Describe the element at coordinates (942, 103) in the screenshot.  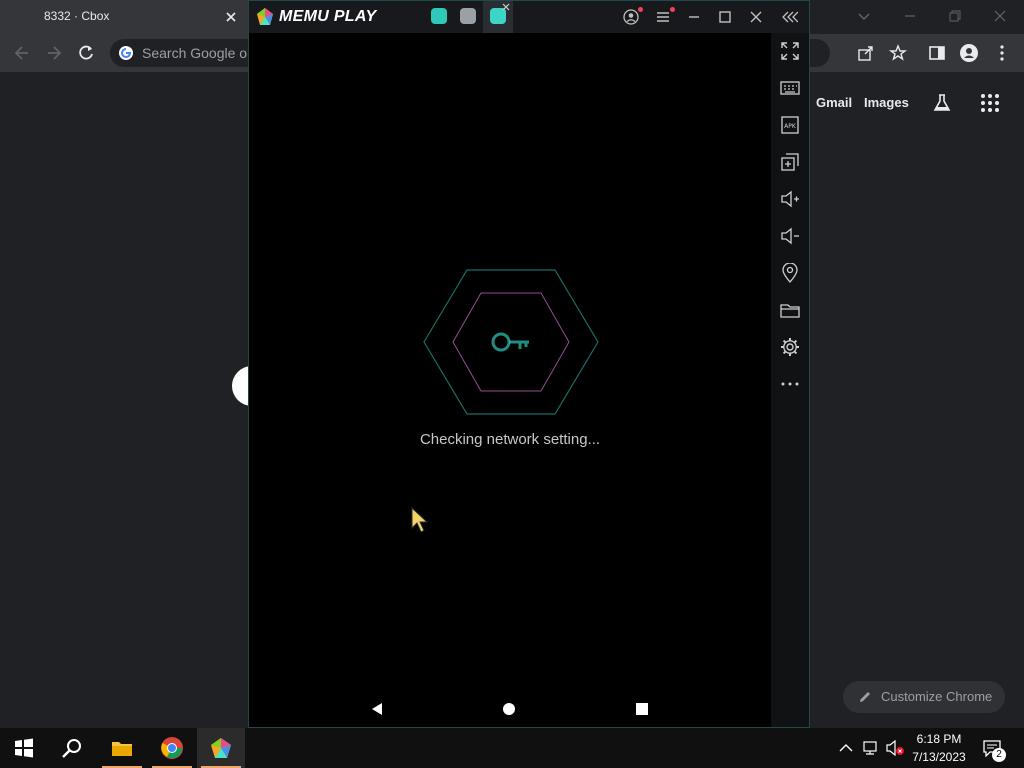
I see `labs-flask-icon` at that location.